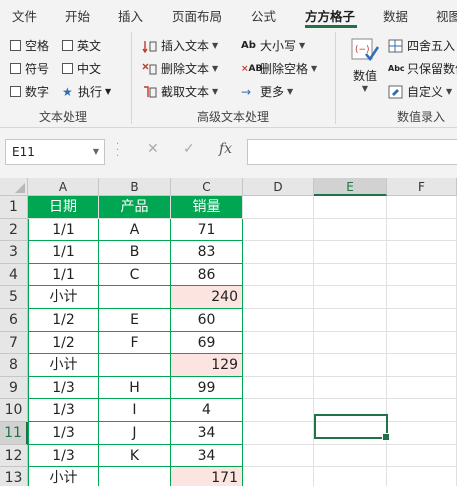 This screenshot has width=457, height=486. I want to click on case-button: Ab 大小写 ▼, so click(273, 45).